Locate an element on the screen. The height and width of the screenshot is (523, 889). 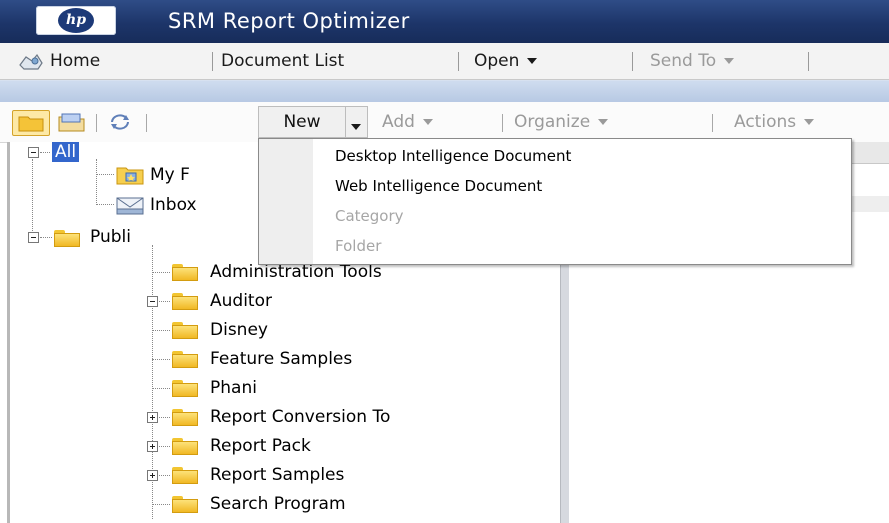
tree-item-all: All is located at coordinates (66, 152).